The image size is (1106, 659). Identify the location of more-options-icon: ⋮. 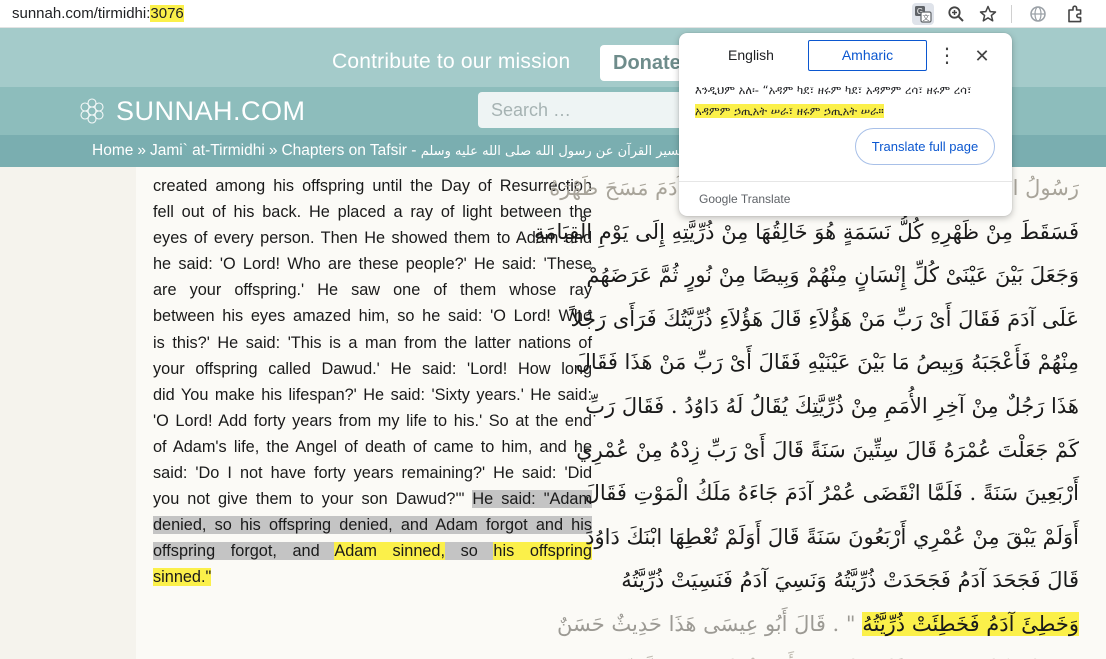
(947, 56).